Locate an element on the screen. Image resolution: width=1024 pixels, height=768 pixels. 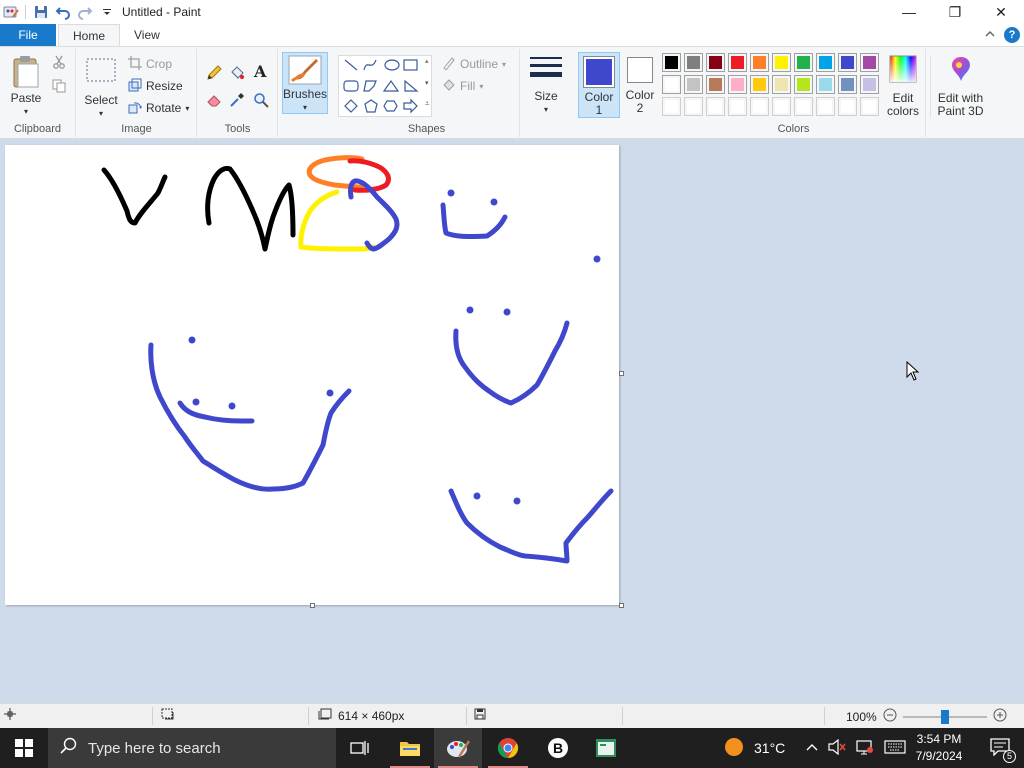
cut-icon is located at coordinates (59, 63).